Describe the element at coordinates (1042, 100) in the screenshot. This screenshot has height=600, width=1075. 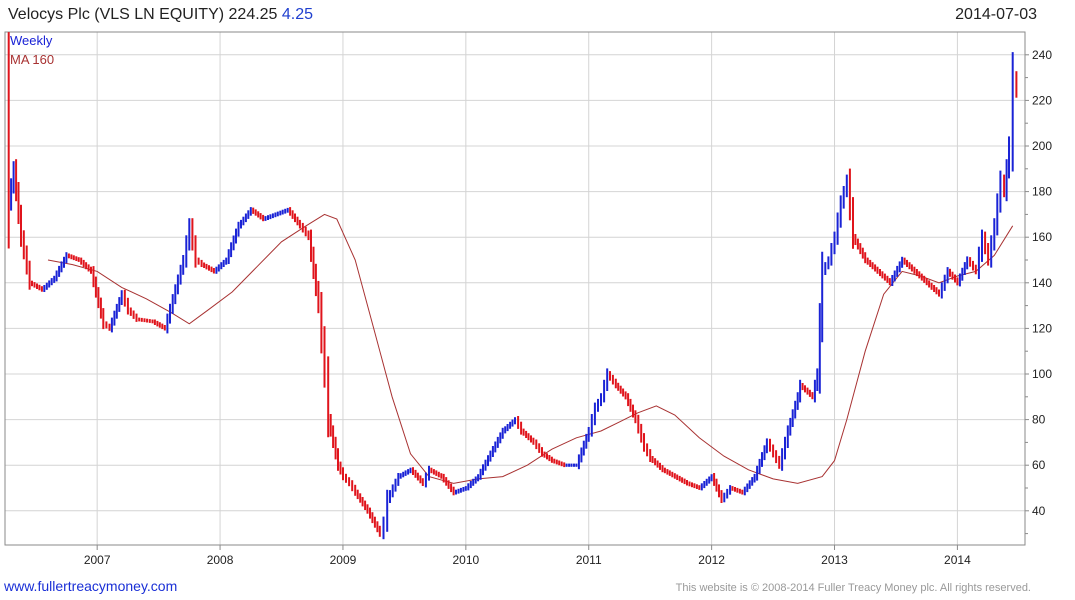
I see `y-tick-label: 220` at that location.